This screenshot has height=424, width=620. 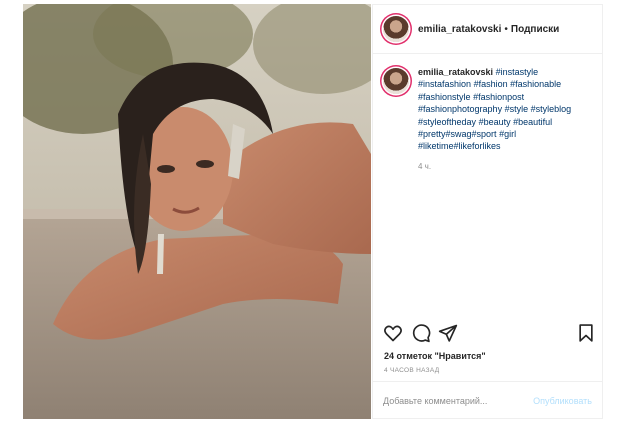 I want to click on hashtag: #instastyle, so click(x=517, y=72).